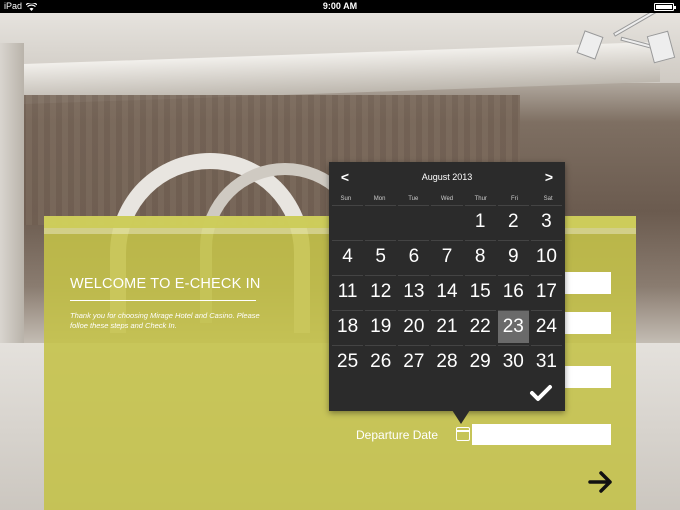 The height and width of the screenshot is (510, 680). What do you see at coordinates (480, 361) in the screenshot?
I see `calendar-day: 29` at bounding box center [480, 361].